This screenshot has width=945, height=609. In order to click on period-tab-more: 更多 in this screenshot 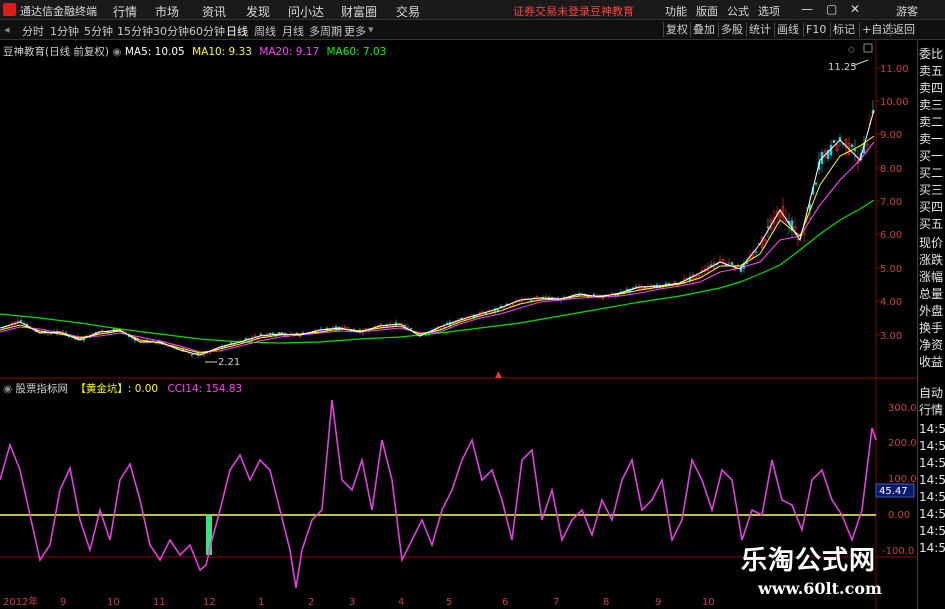, I will do `click(355, 31)`.